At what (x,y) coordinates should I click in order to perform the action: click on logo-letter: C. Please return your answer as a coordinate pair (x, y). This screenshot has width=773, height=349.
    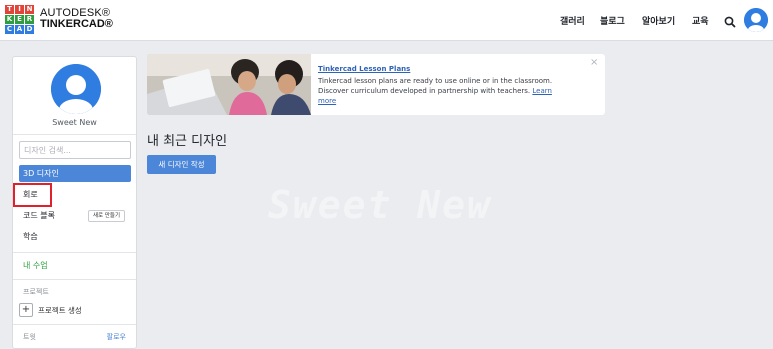
    Looking at the image, I should click on (9, 29).